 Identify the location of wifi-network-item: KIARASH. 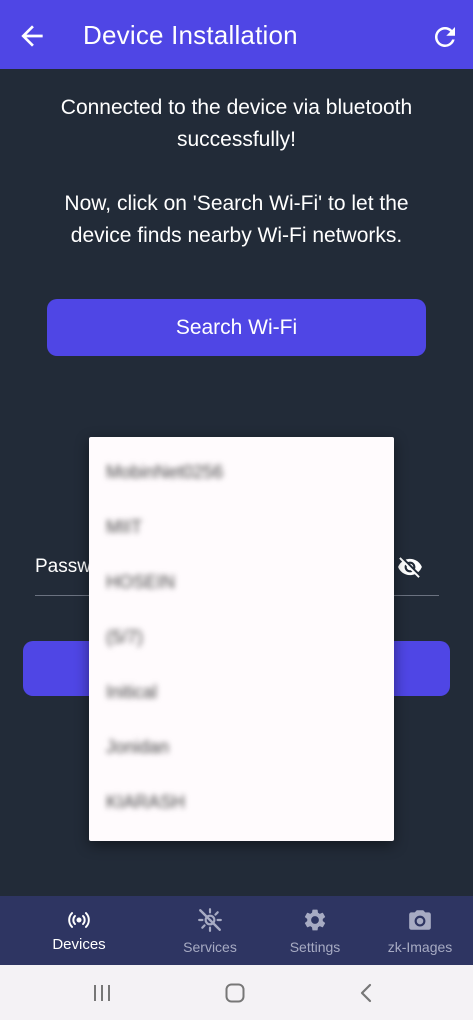
(145, 807).